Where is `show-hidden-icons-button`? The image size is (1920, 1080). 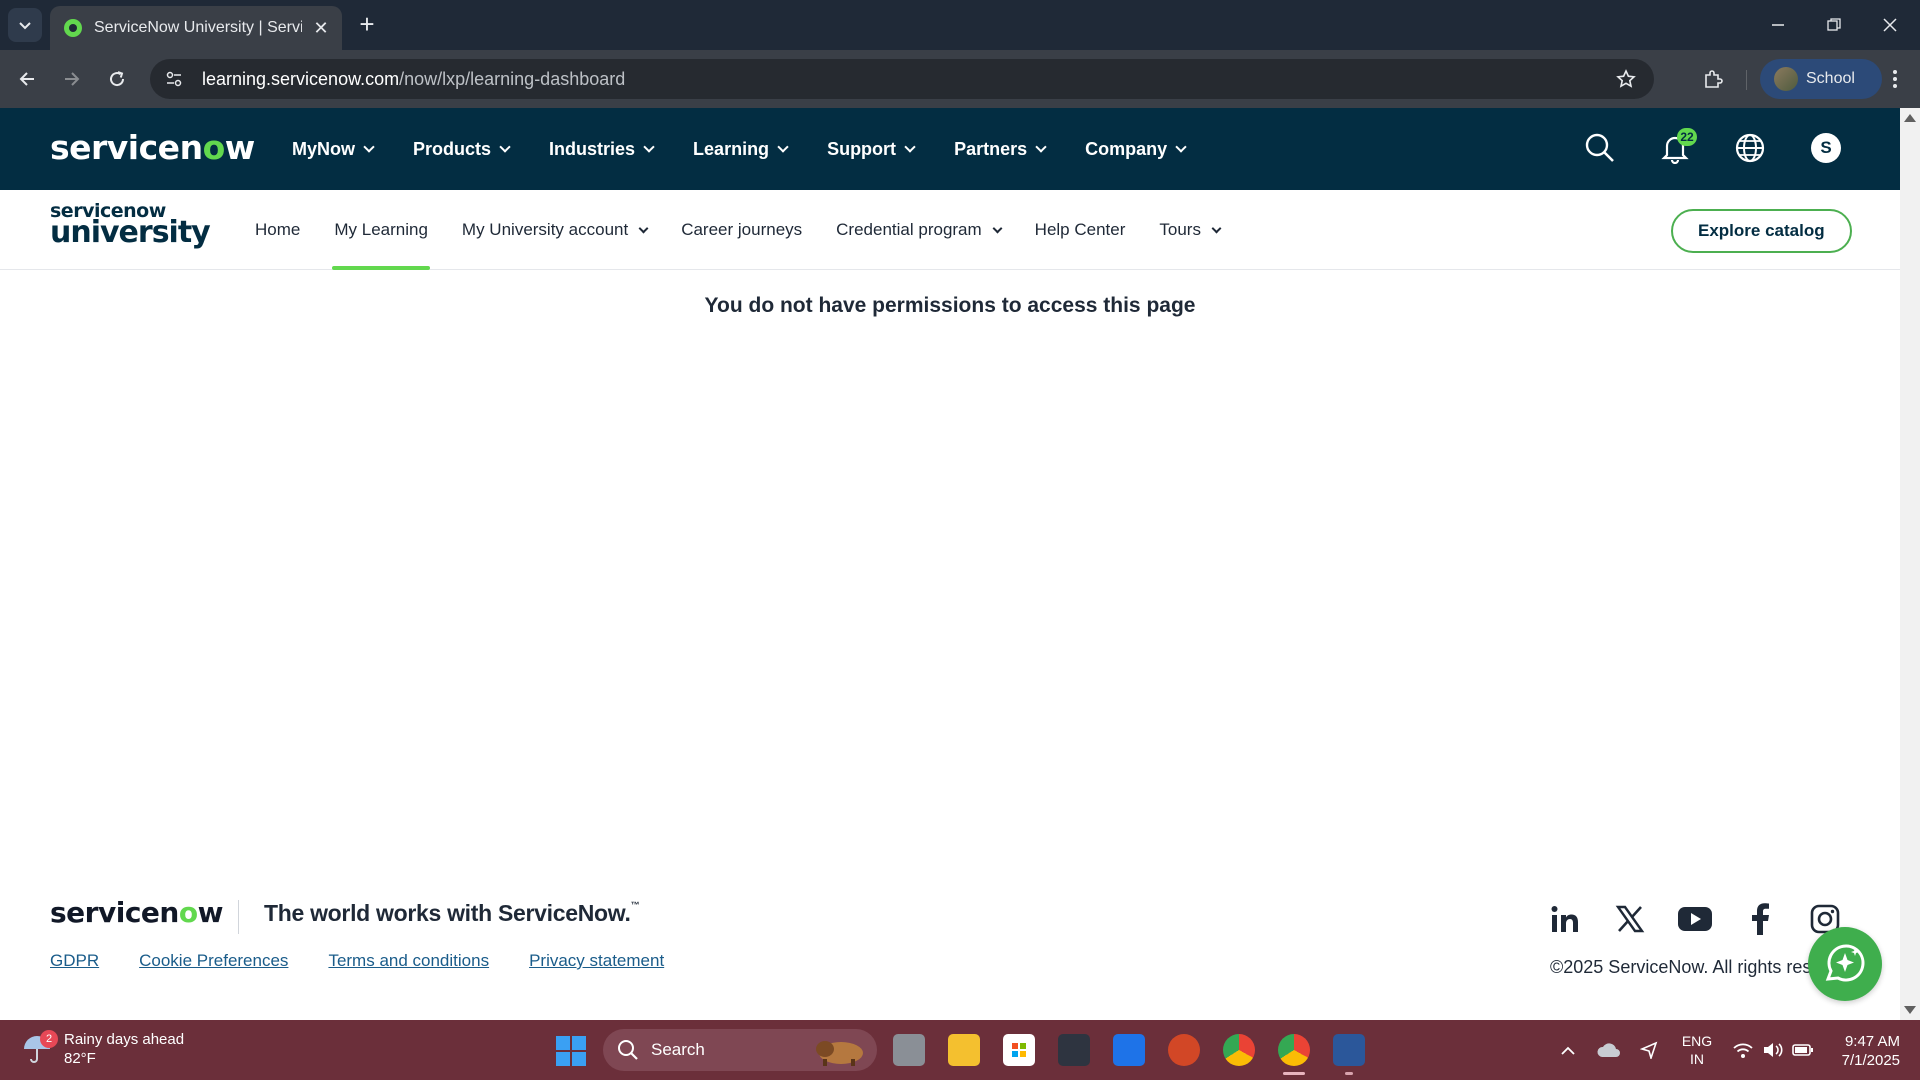
show-hidden-icons-button is located at coordinates (1568, 1050).